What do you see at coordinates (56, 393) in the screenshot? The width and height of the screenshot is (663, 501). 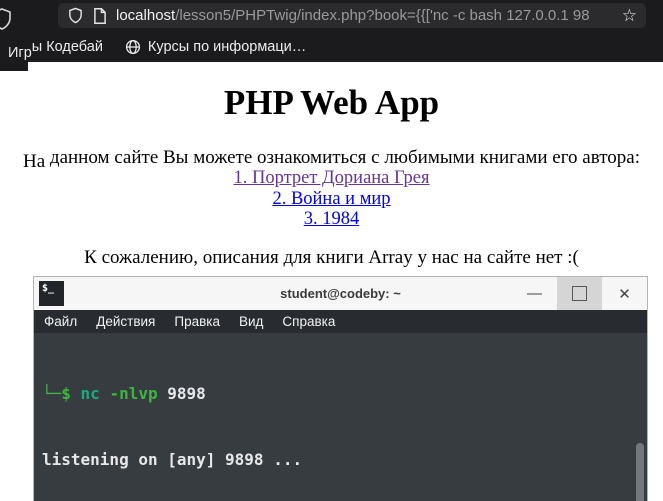 I see `shell-prompt: └─$` at bounding box center [56, 393].